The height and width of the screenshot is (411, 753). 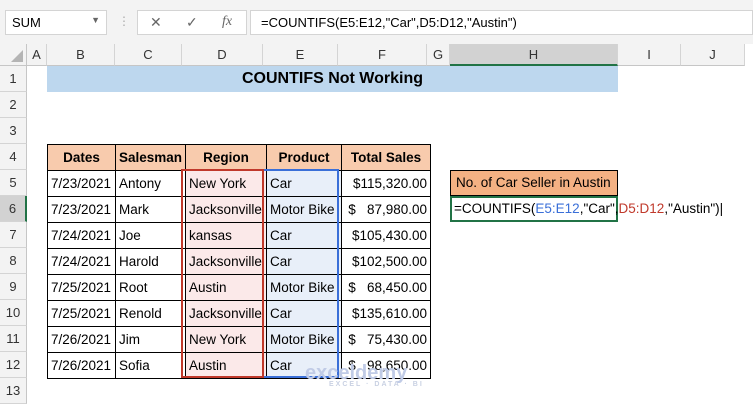 What do you see at coordinates (13, 261) in the screenshot?
I see `row-header-8: 8` at bounding box center [13, 261].